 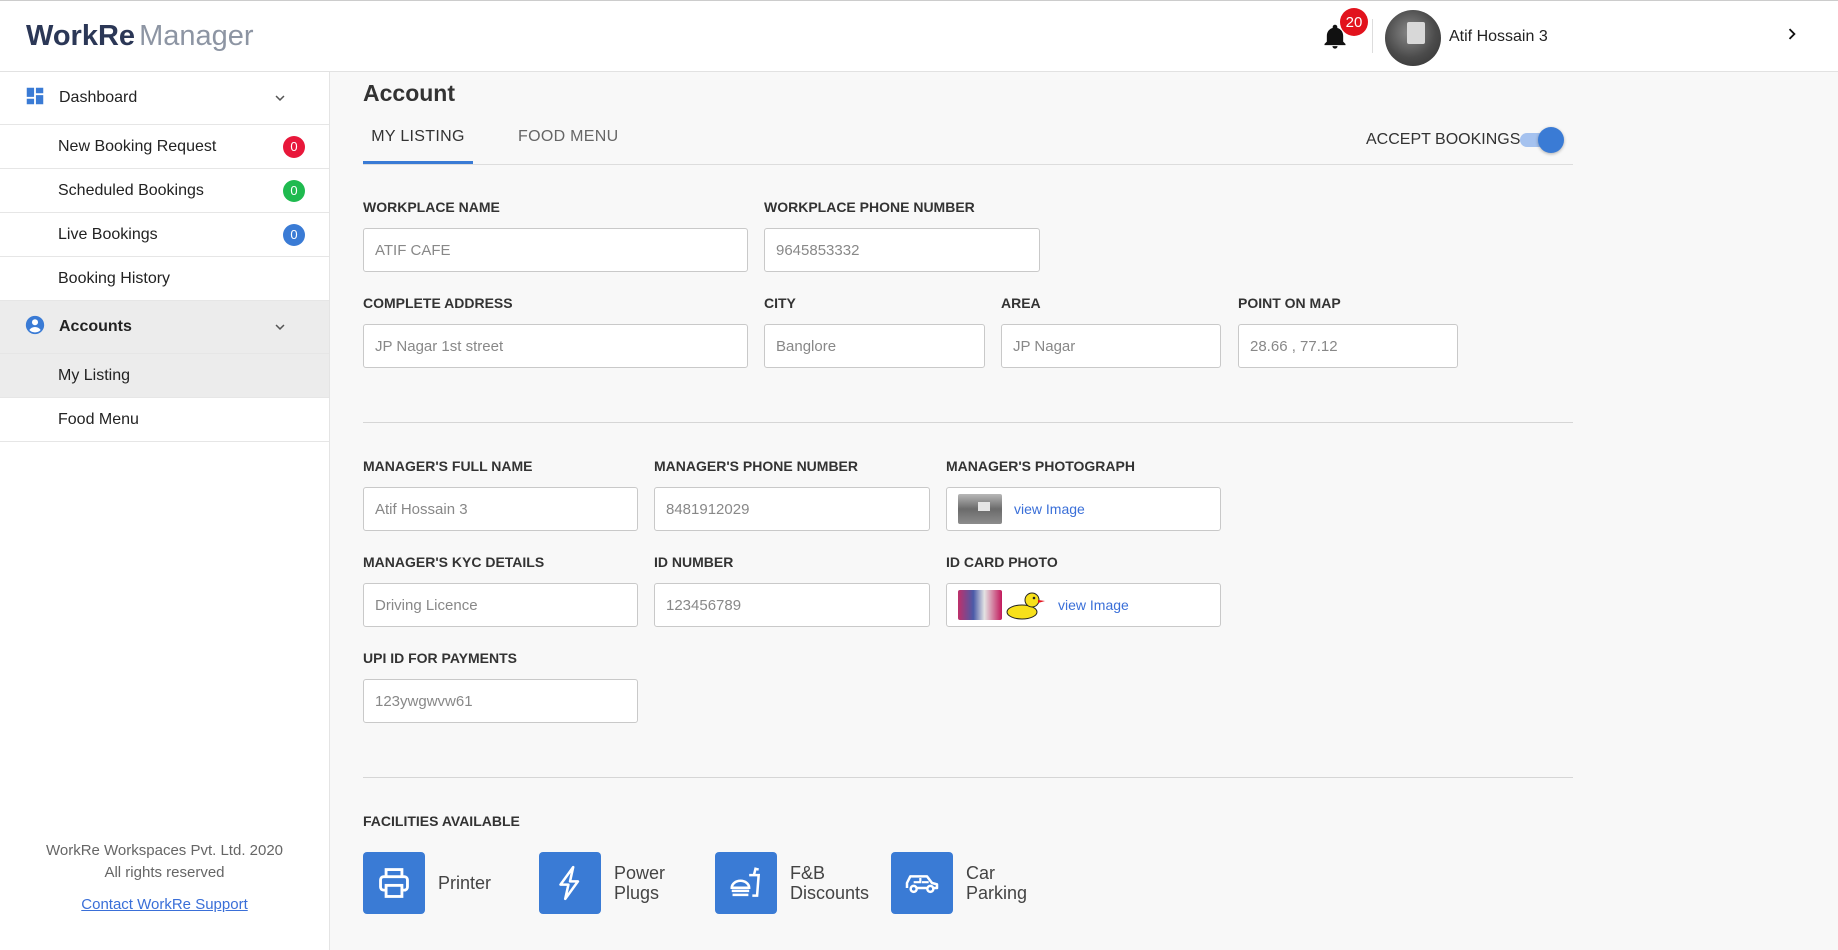 What do you see at coordinates (1372, 36) in the screenshot?
I see `header-divider` at bounding box center [1372, 36].